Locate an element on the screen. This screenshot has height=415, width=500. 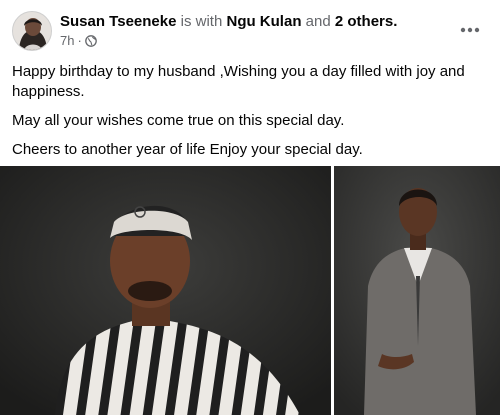
tagged-others: 2 others is located at coordinates (364, 21).